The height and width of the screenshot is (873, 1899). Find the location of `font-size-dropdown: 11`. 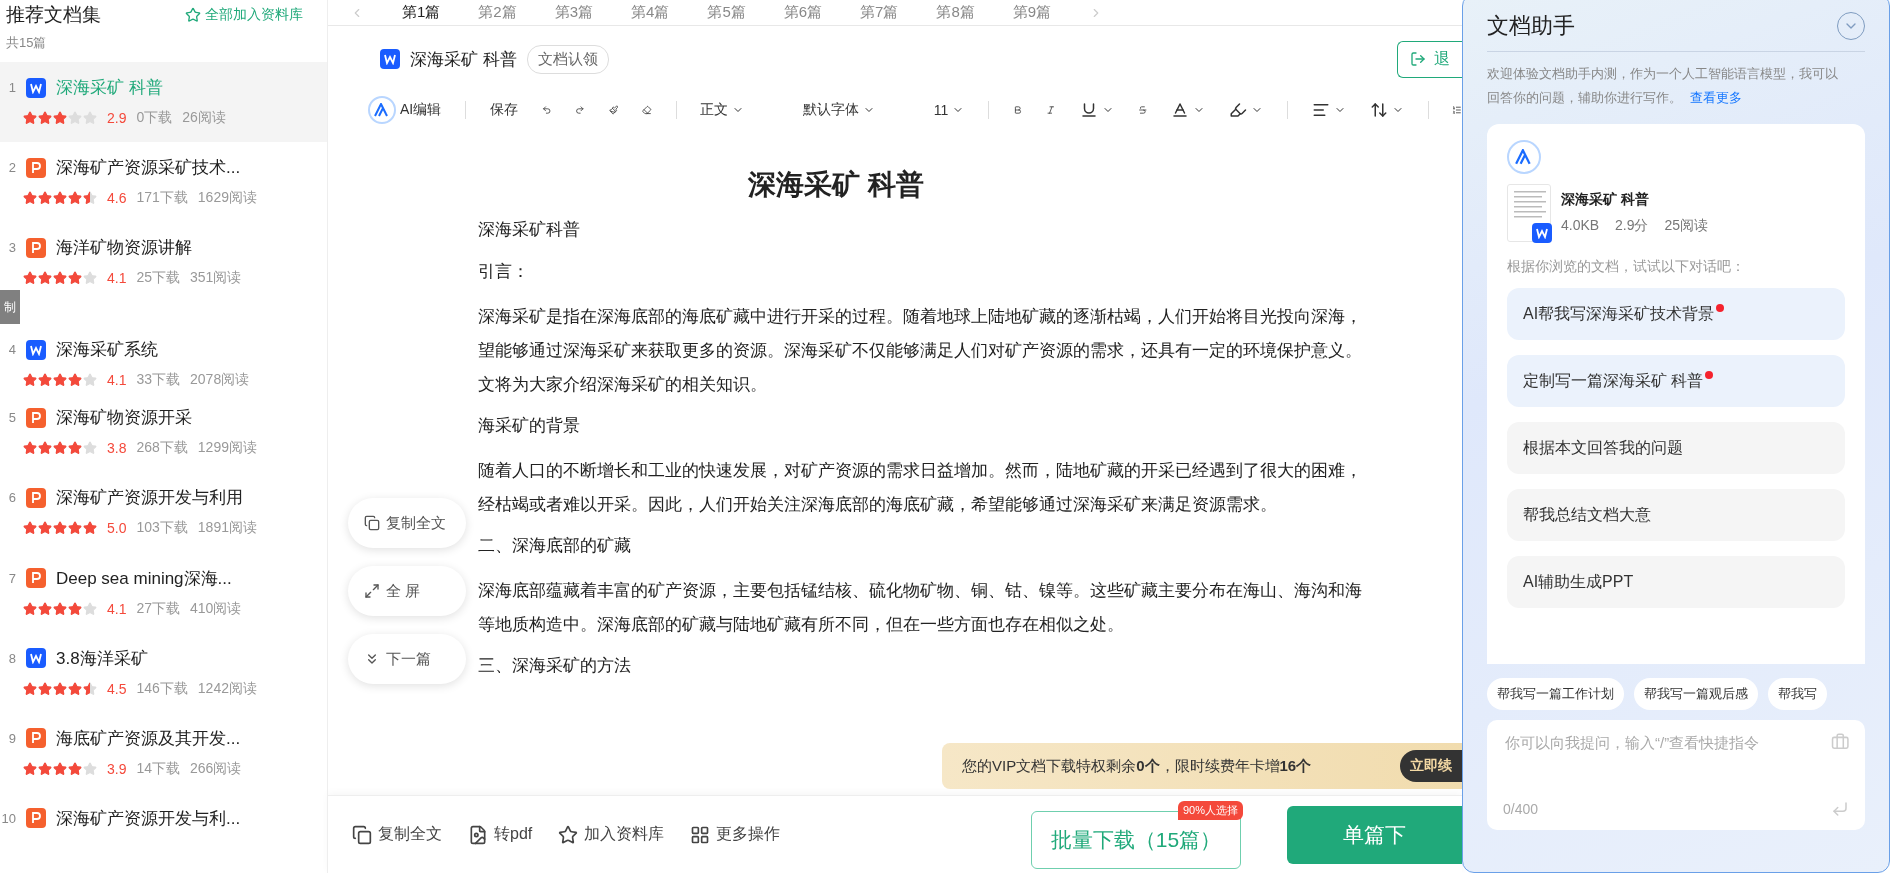

font-size-dropdown: 11 is located at coordinates (949, 110).